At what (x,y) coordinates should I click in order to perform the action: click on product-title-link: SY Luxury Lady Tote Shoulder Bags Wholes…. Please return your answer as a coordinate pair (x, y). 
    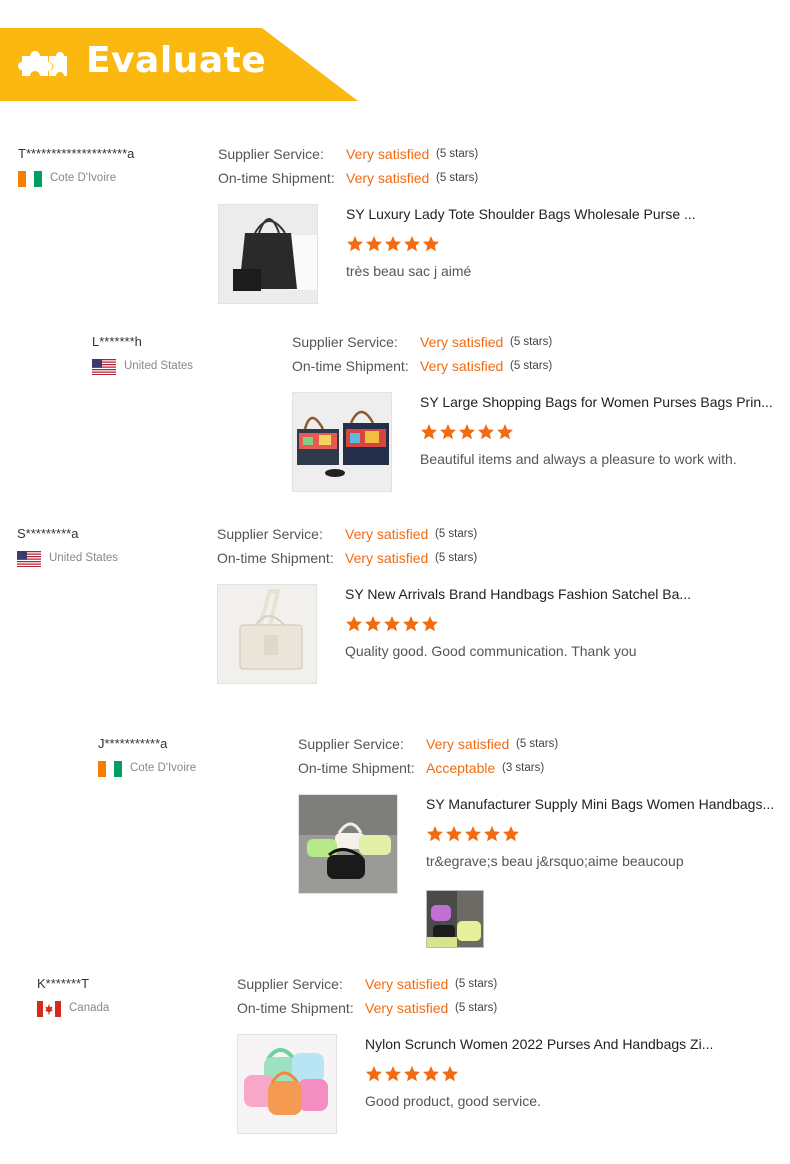
    Looking at the image, I should click on (521, 214).